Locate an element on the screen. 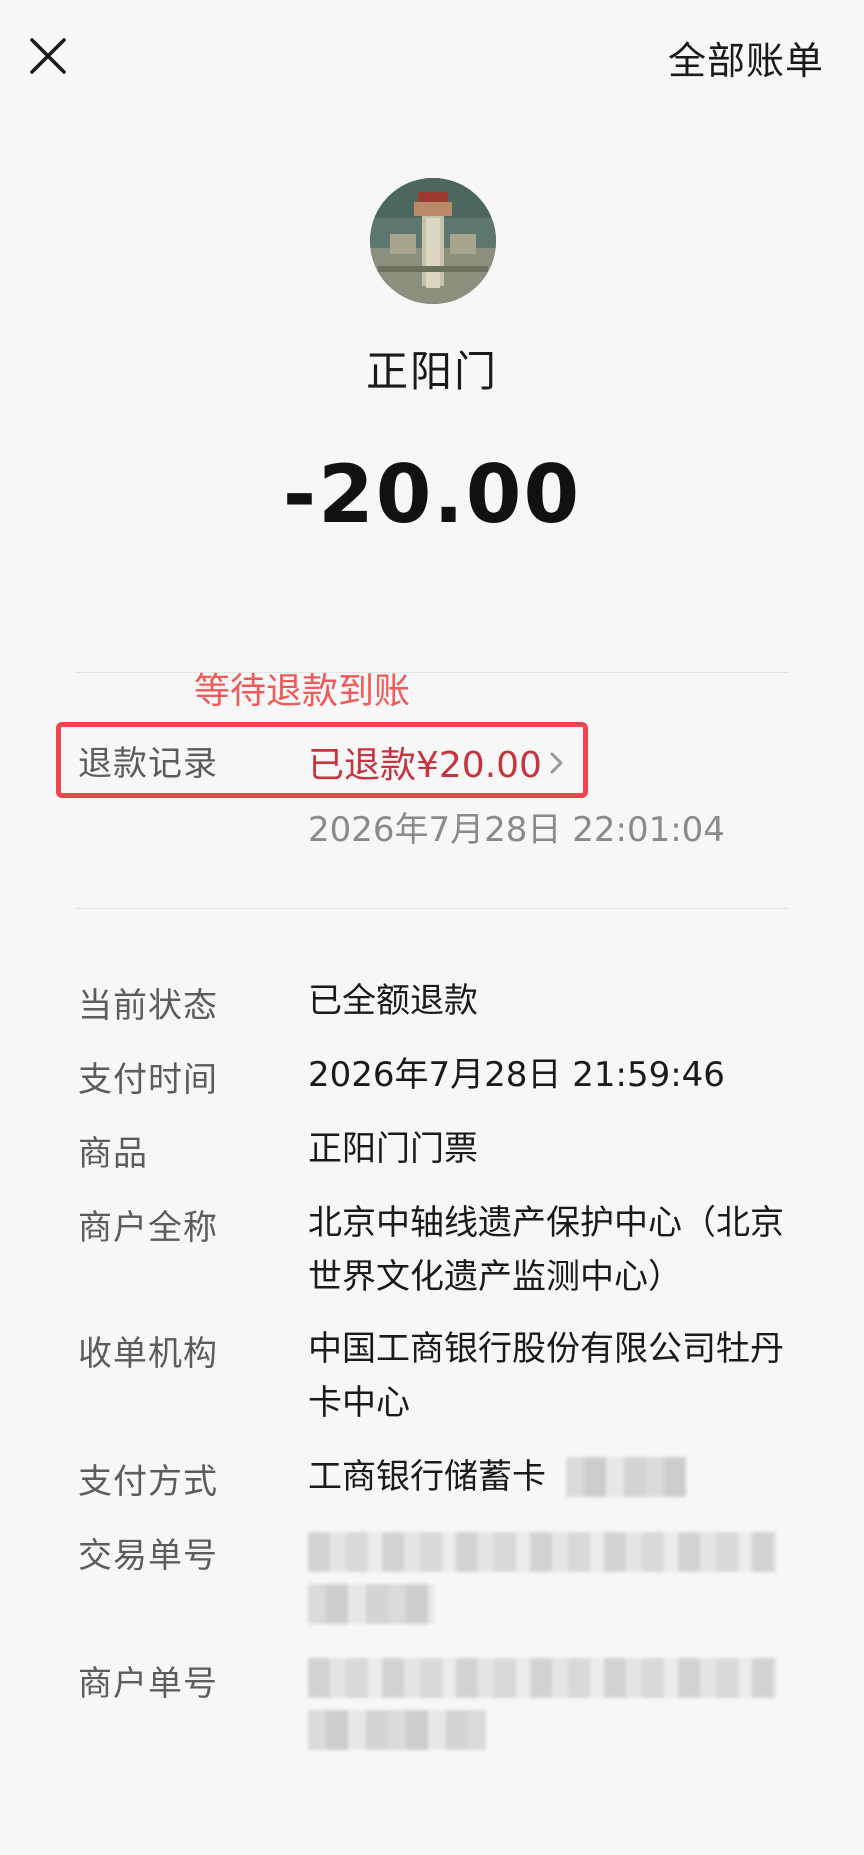  refund-annotation: 等待退款到账 is located at coordinates (302, 691).